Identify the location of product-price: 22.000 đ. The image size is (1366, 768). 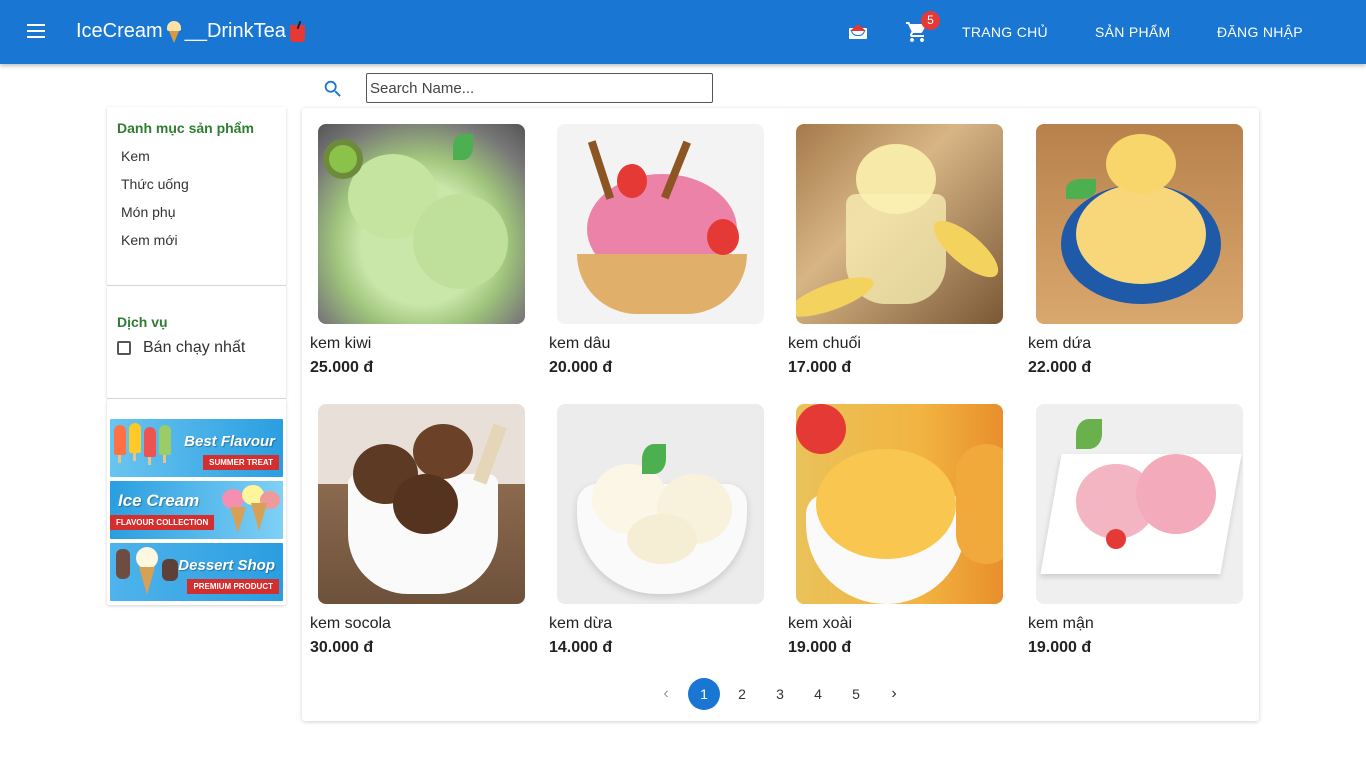
(1060, 367).